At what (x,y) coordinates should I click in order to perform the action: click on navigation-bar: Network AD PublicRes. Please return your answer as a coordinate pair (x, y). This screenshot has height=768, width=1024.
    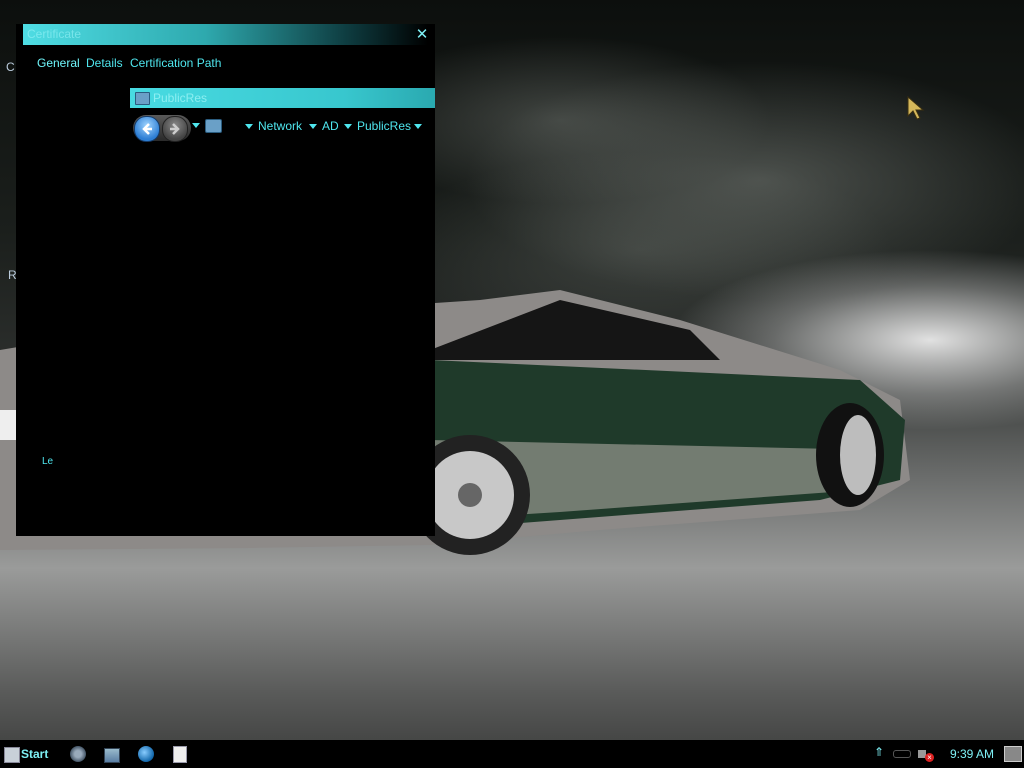
    Looking at the image, I should click on (283, 128).